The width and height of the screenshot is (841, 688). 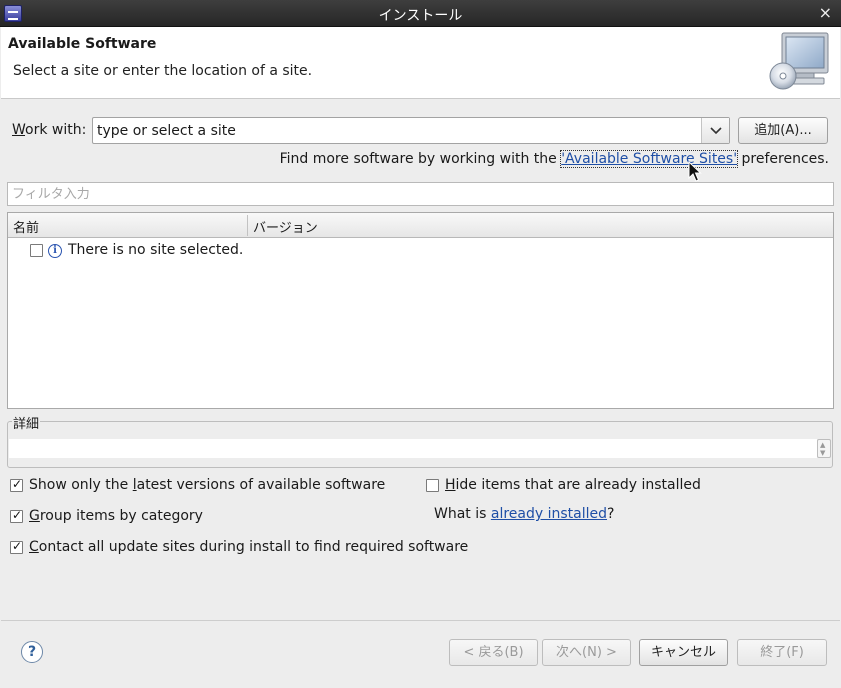 I want to click on cancel-button: キャンセル, so click(x=683, y=652).